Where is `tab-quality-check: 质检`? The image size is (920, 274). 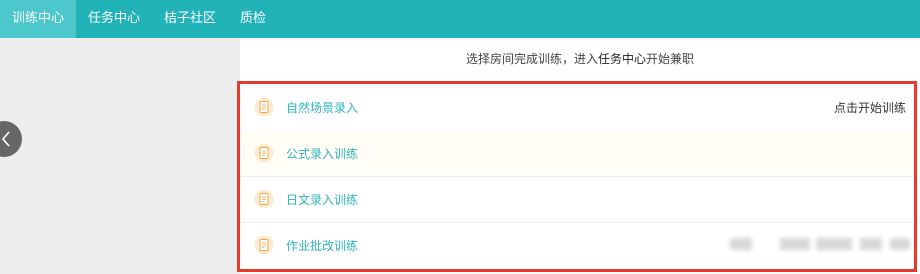 tab-quality-check: 质检 is located at coordinates (253, 19).